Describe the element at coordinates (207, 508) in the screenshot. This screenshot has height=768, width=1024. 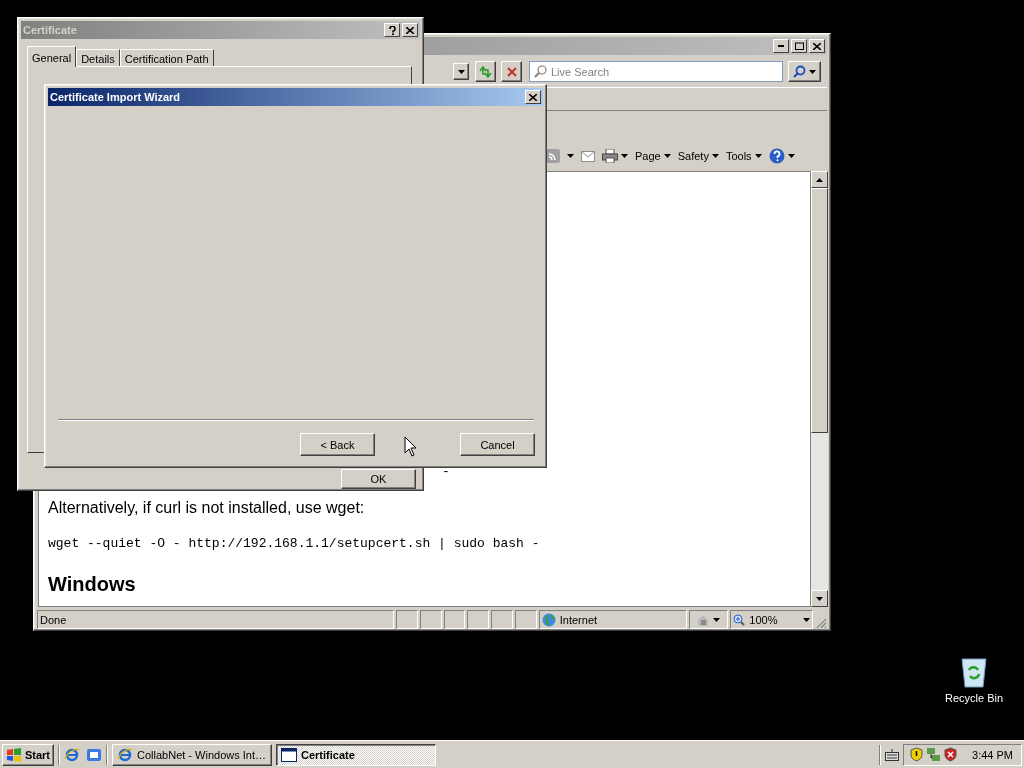
I see `paragraph: Alternatively, if curl is not installed, use wget:` at that location.